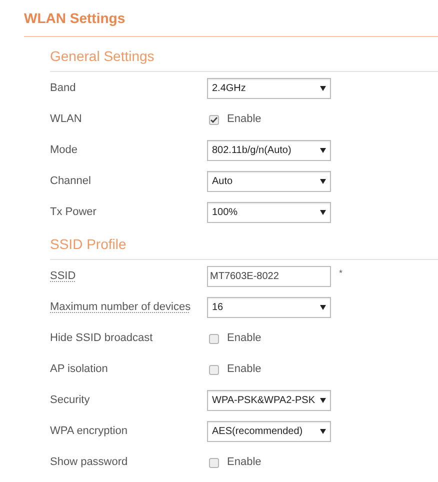 The width and height of the screenshot is (438, 482). I want to click on dropdown: WPA-PSK&WPA2-PSK, so click(269, 400).